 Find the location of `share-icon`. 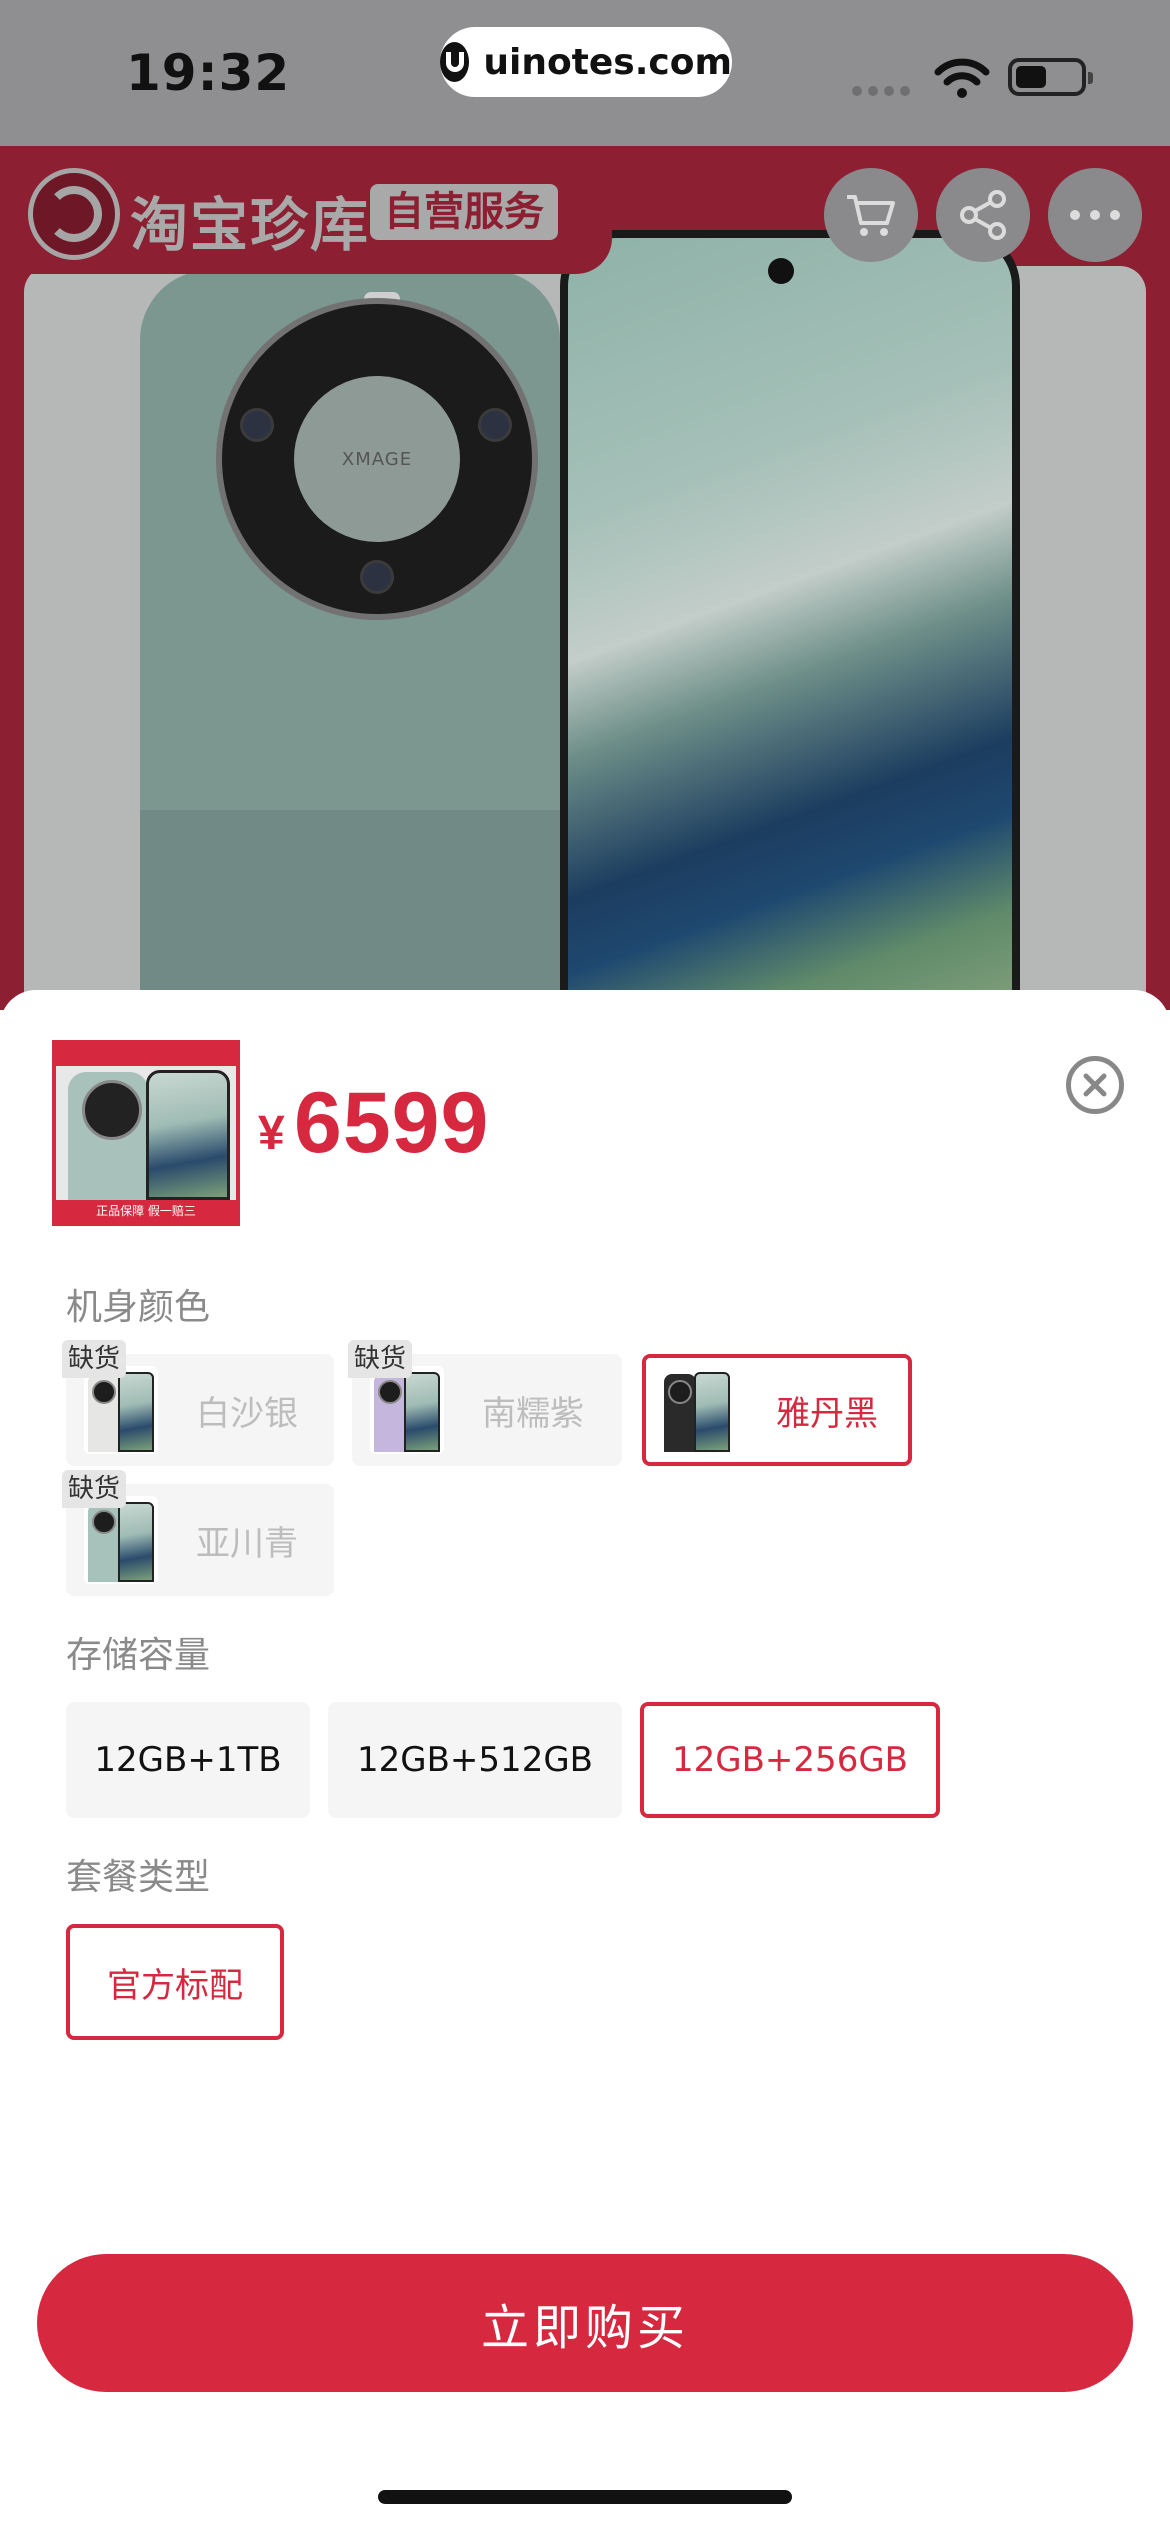

share-icon is located at coordinates (983, 215).